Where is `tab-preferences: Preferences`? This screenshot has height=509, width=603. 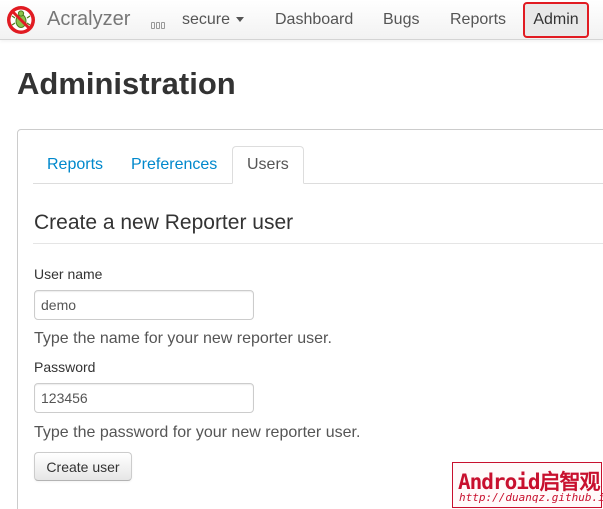 tab-preferences: Preferences is located at coordinates (174, 165).